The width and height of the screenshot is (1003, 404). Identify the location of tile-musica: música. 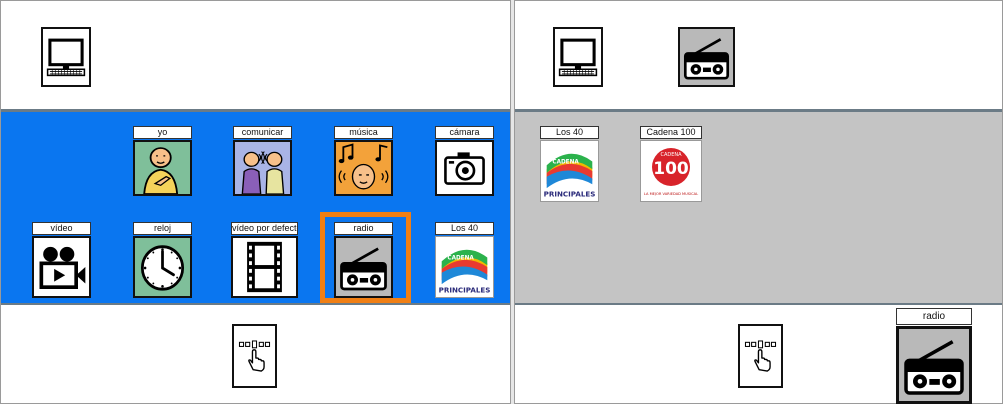
(363, 161).